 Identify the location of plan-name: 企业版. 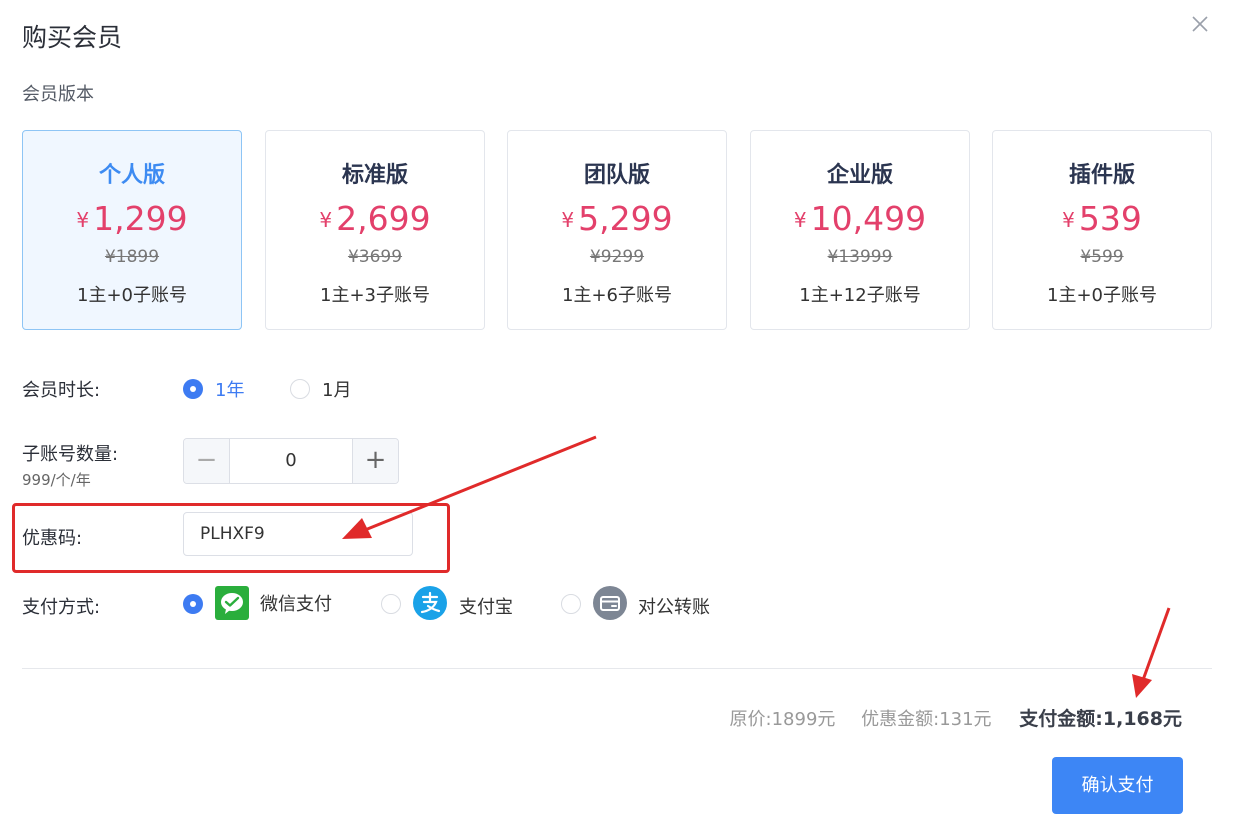
(859, 175).